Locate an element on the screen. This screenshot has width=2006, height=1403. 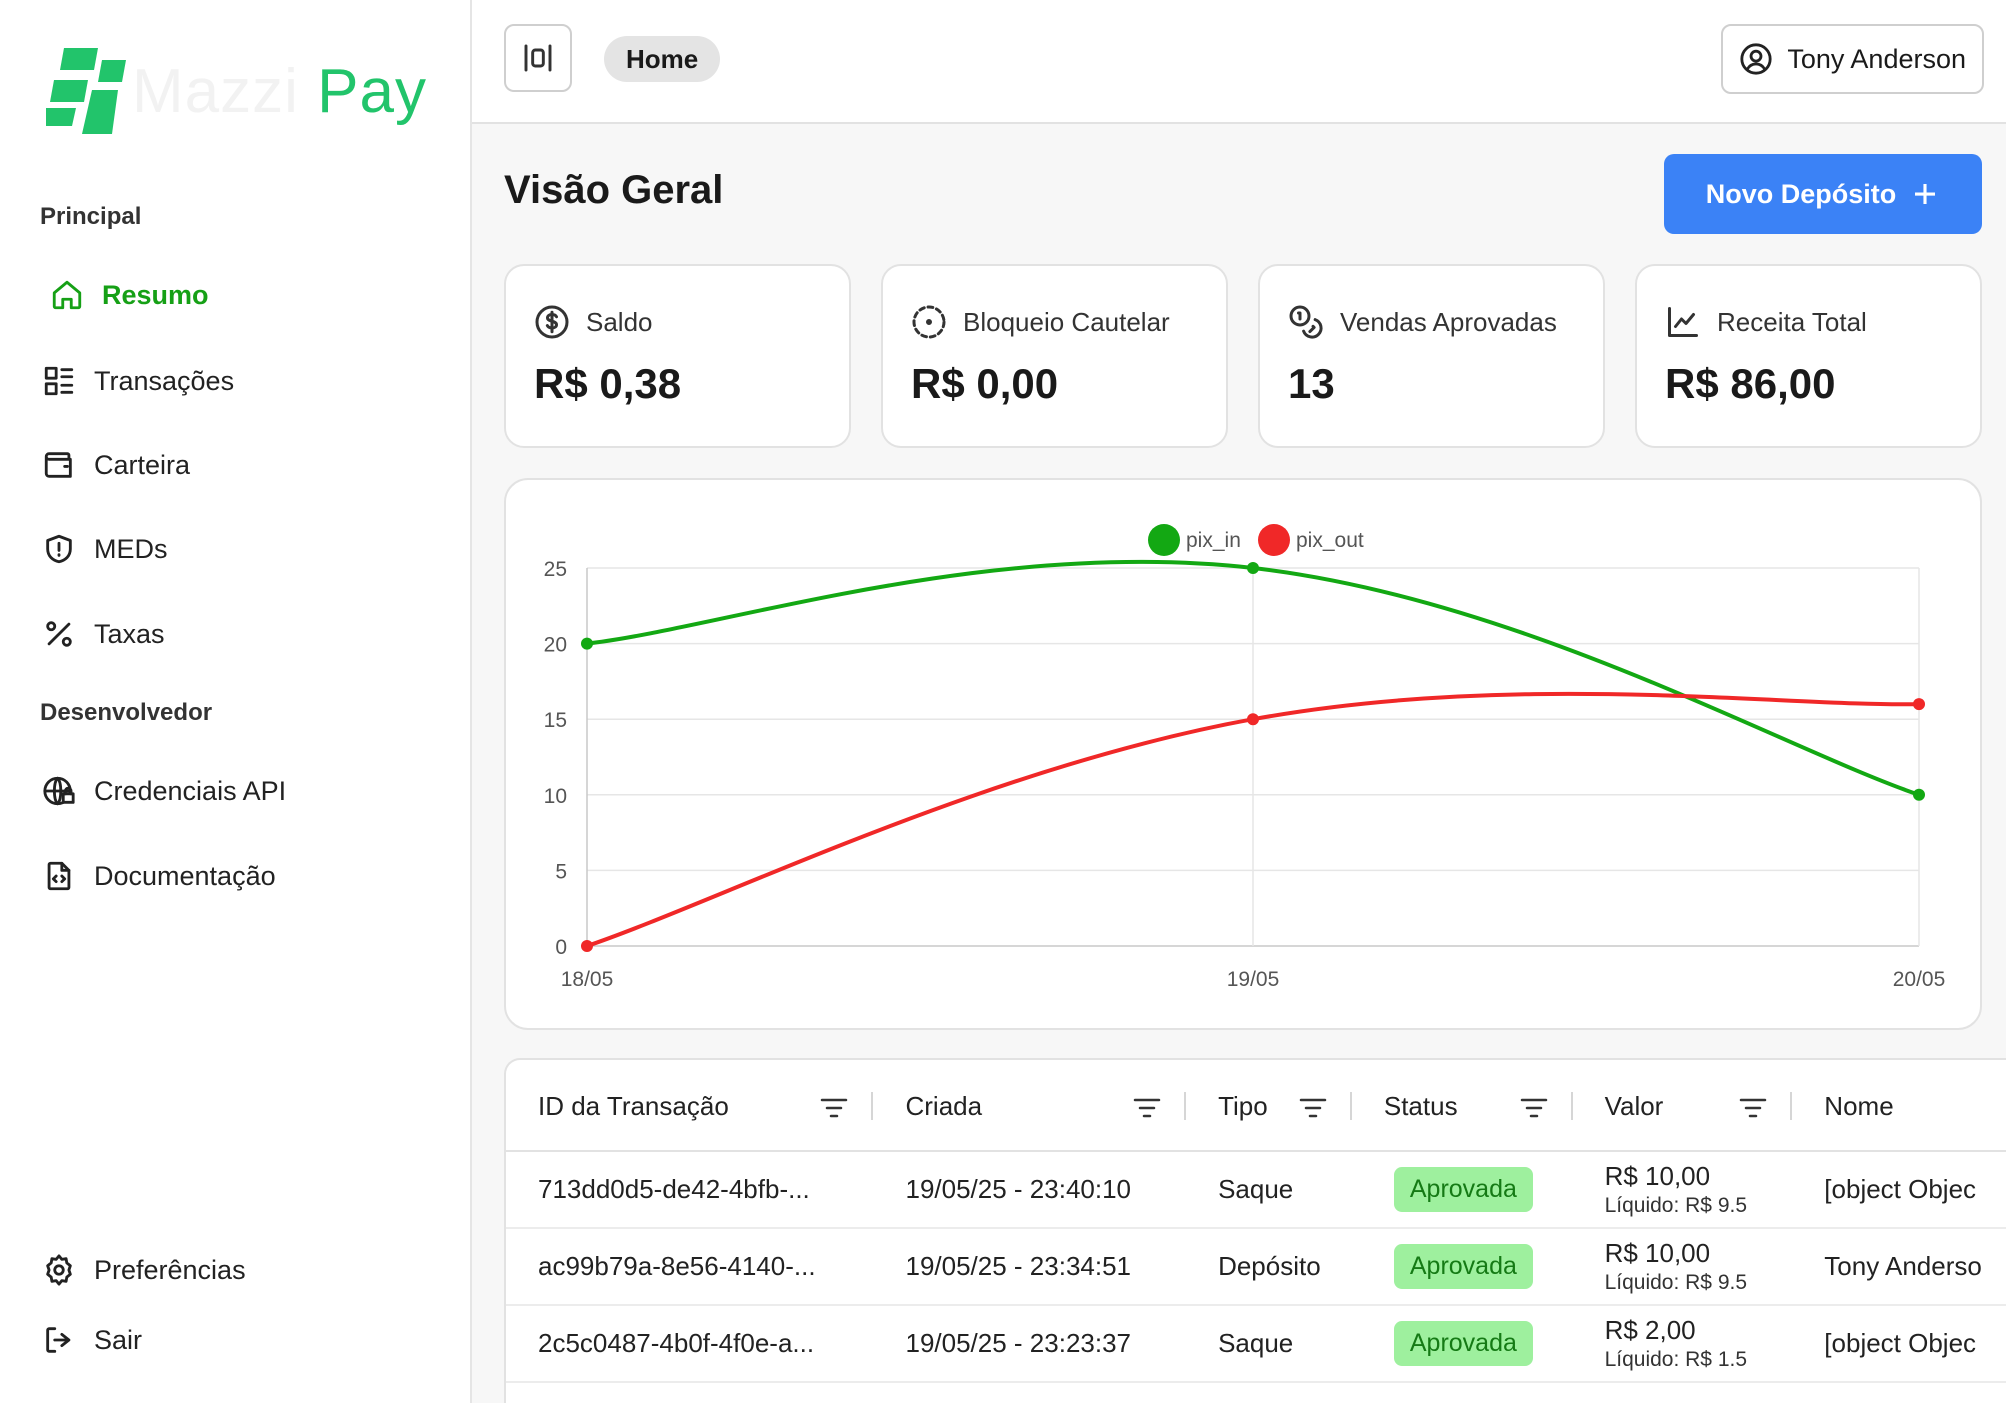
sidebar-item-label: Sair is located at coordinates (118, 1339).